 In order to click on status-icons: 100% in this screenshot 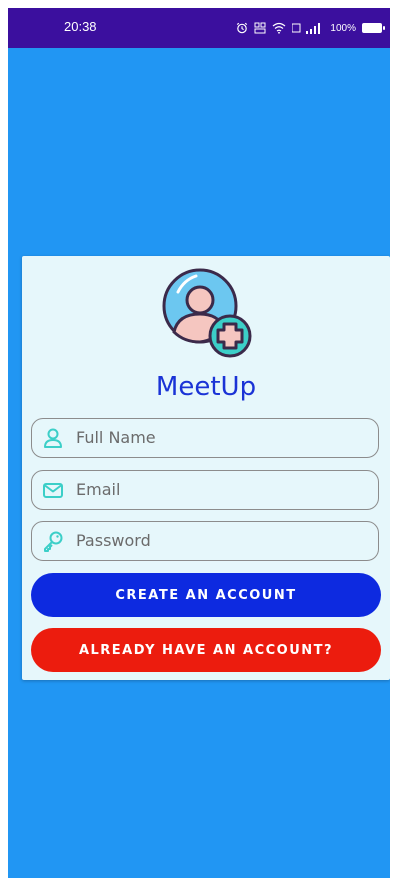, I will do `click(310, 28)`.